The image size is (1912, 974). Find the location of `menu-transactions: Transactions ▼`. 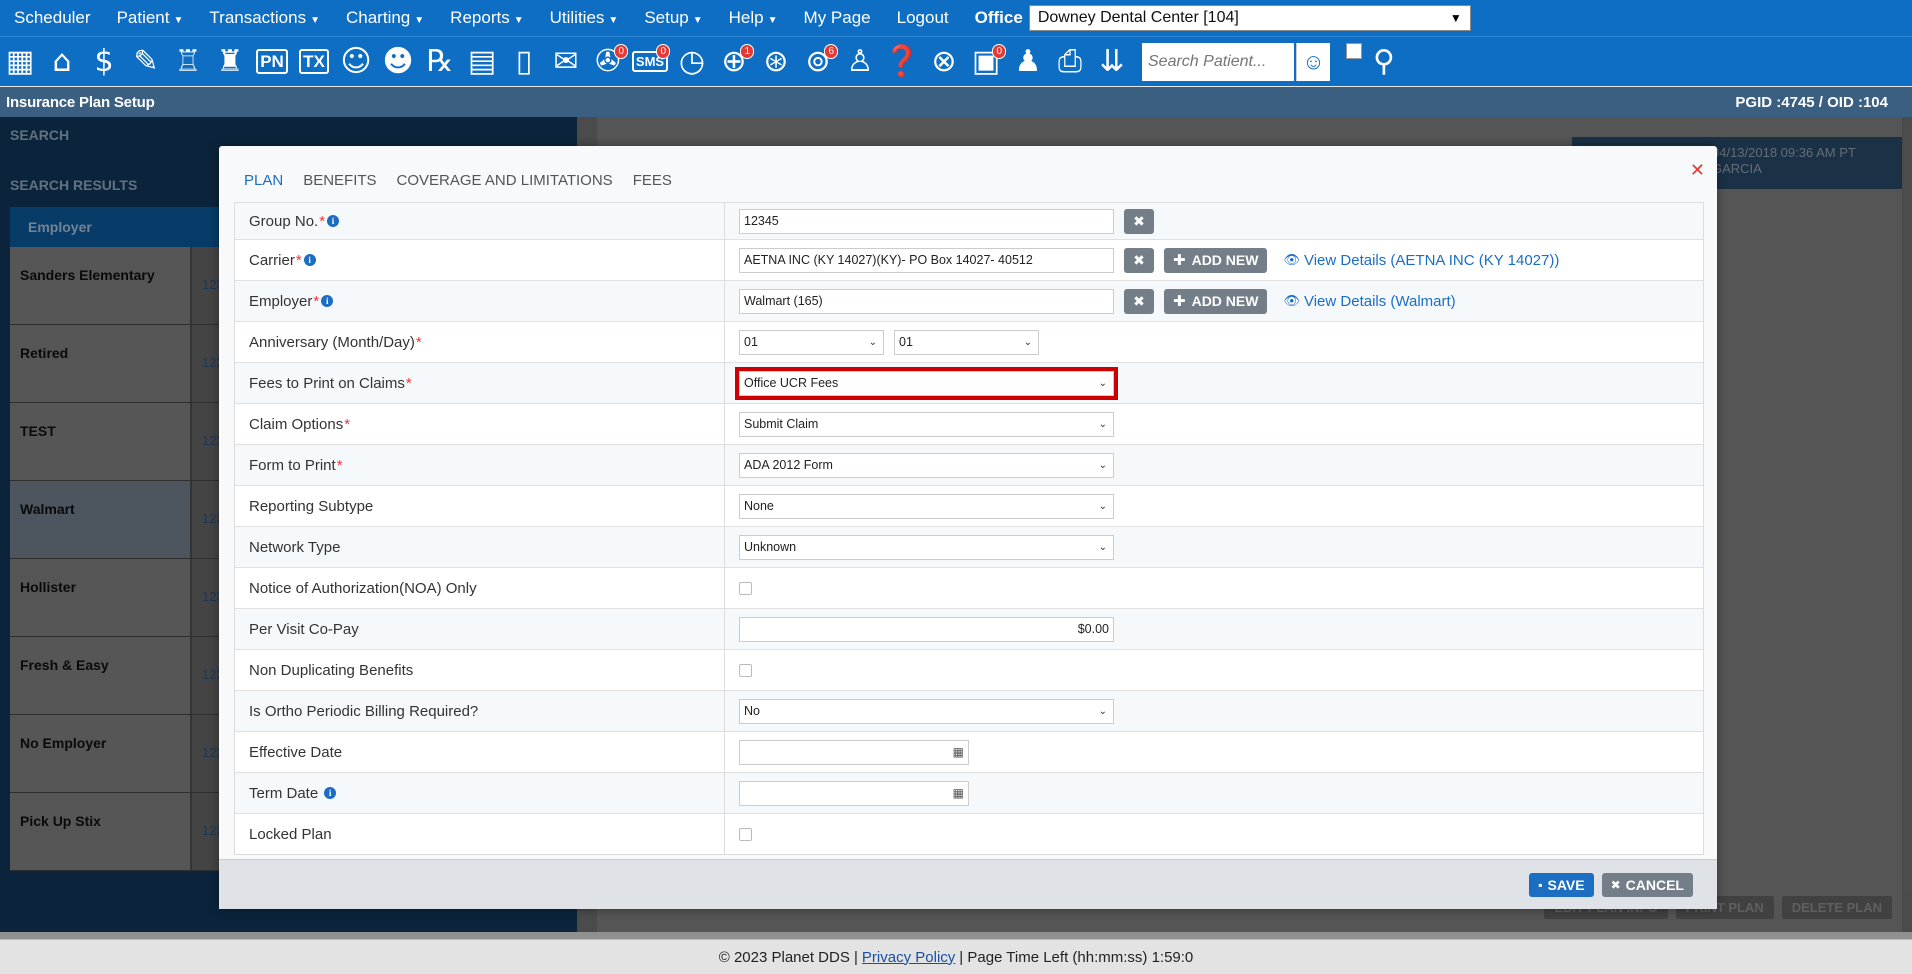

menu-transactions: Transactions ▼ is located at coordinates (264, 18).